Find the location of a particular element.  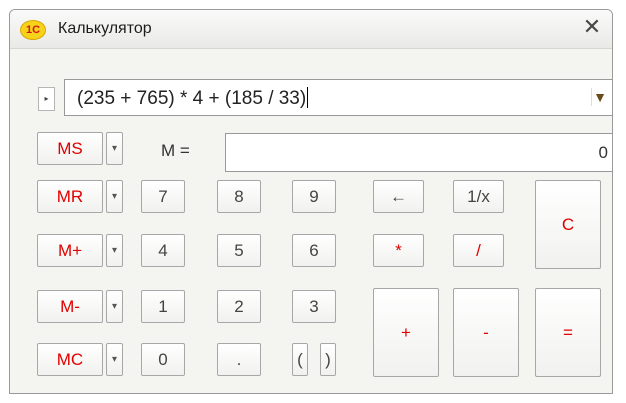

key-9: 9 is located at coordinates (314, 196).